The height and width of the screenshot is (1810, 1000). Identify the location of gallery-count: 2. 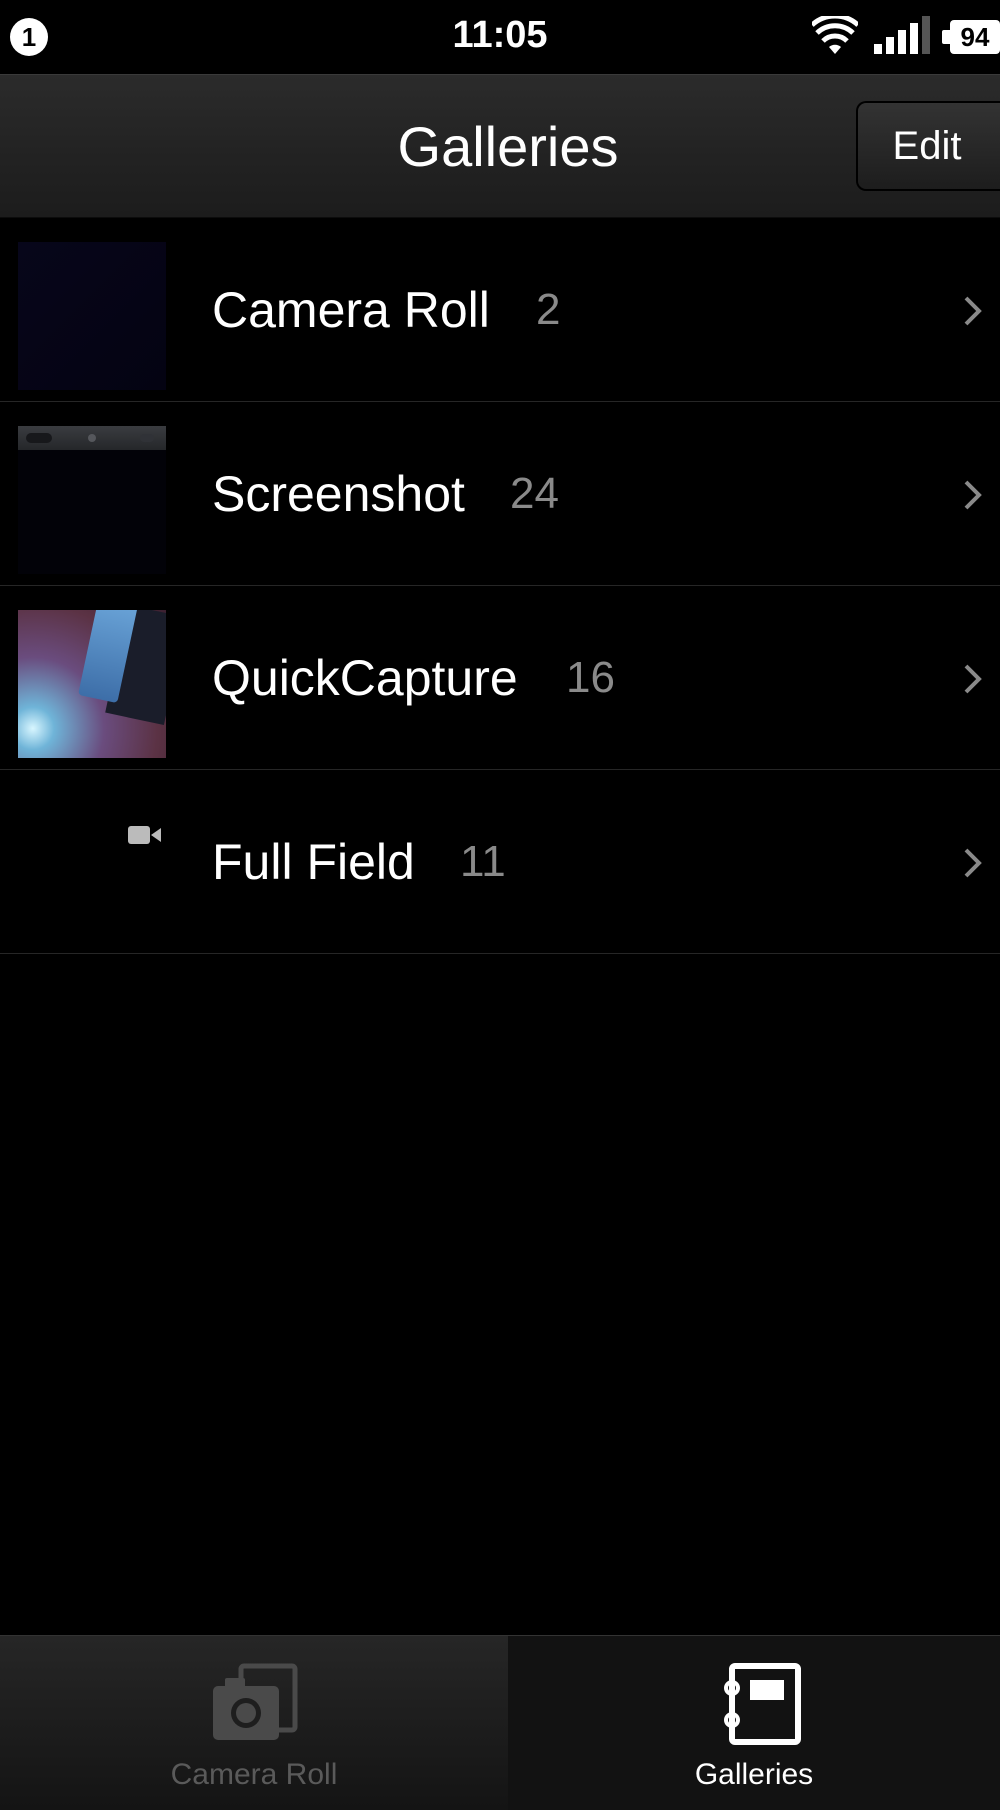
(548, 309).